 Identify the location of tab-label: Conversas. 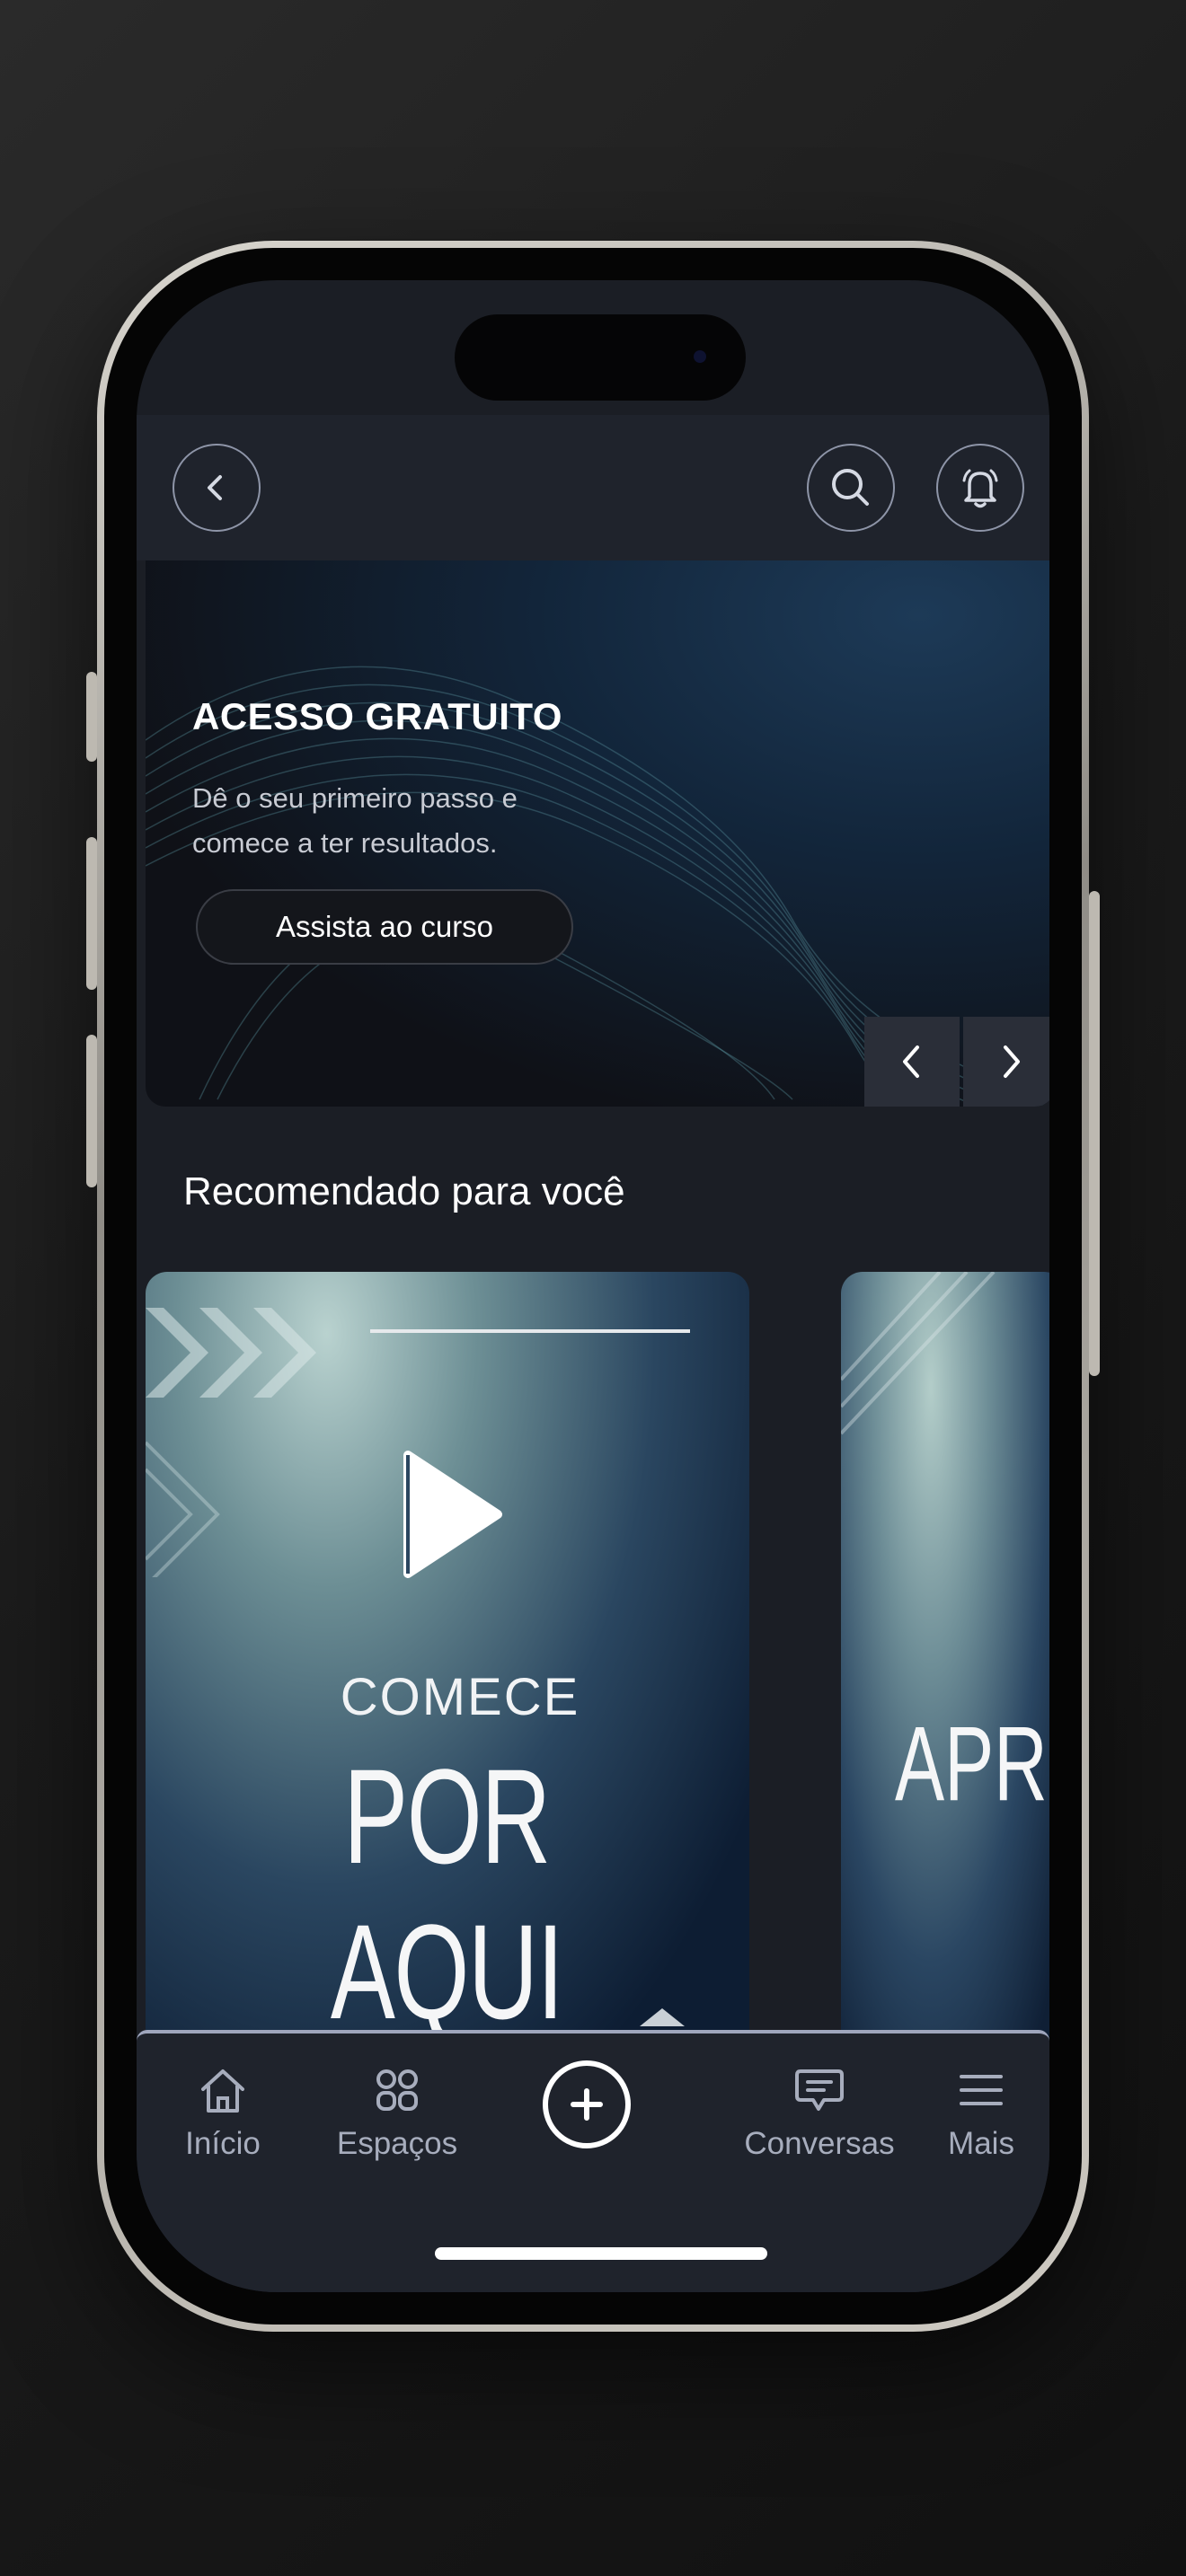
(819, 2143).